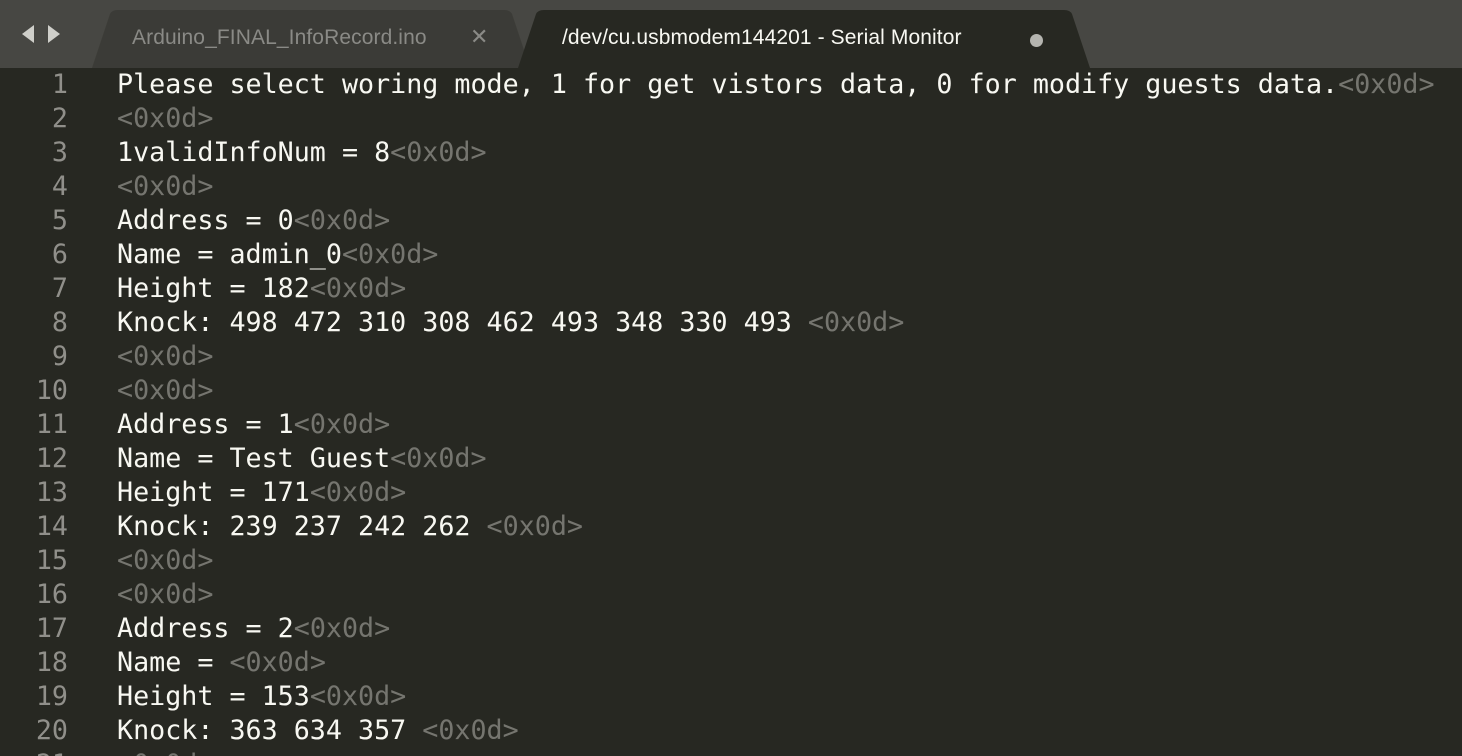  What do you see at coordinates (51, 662) in the screenshot?
I see `line-number: 18` at bounding box center [51, 662].